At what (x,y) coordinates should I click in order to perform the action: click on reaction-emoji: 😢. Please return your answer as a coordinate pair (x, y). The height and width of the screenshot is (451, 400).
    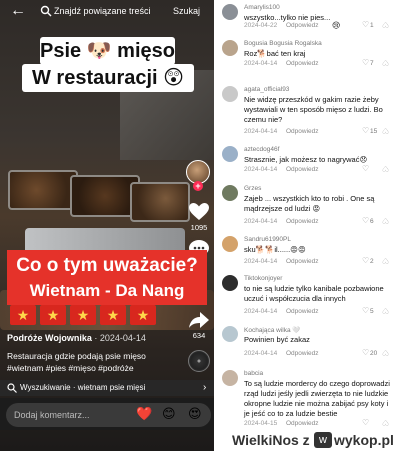
    Looking at the image, I should click on (336, 25).